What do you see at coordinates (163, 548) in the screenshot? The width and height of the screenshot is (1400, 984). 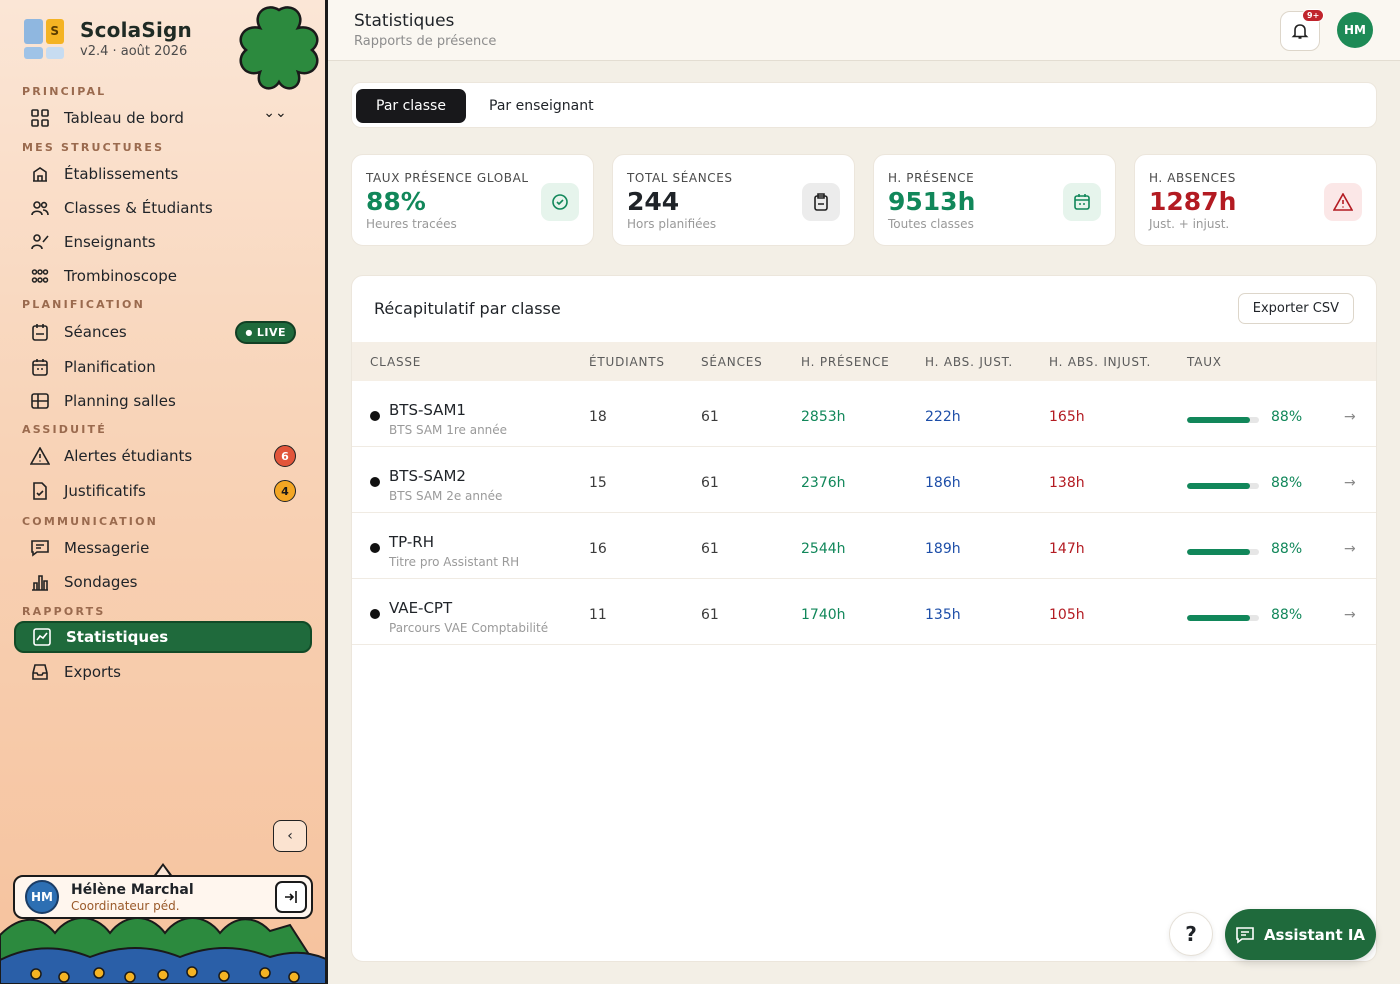 I see `sidebar-item-messagerie: Messagerie` at bounding box center [163, 548].